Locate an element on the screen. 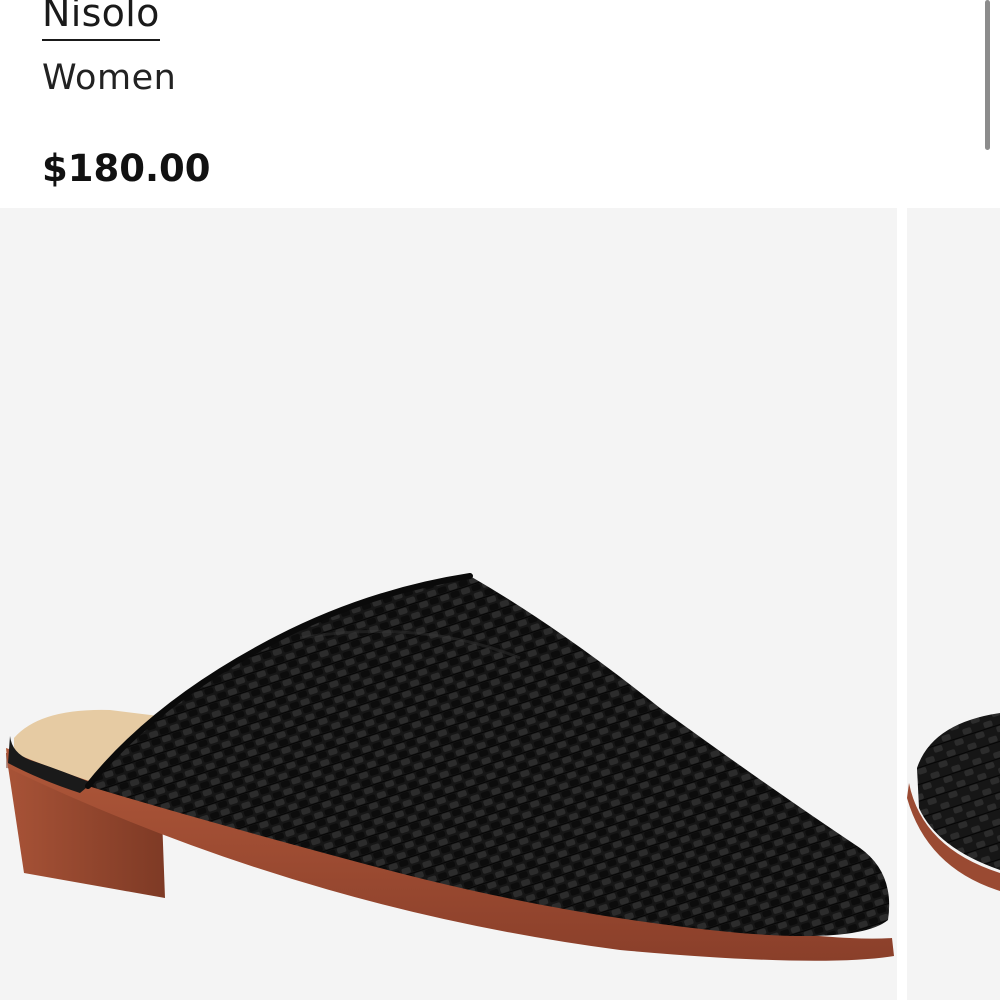  product-price: $180.00 is located at coordinates (126, 168).